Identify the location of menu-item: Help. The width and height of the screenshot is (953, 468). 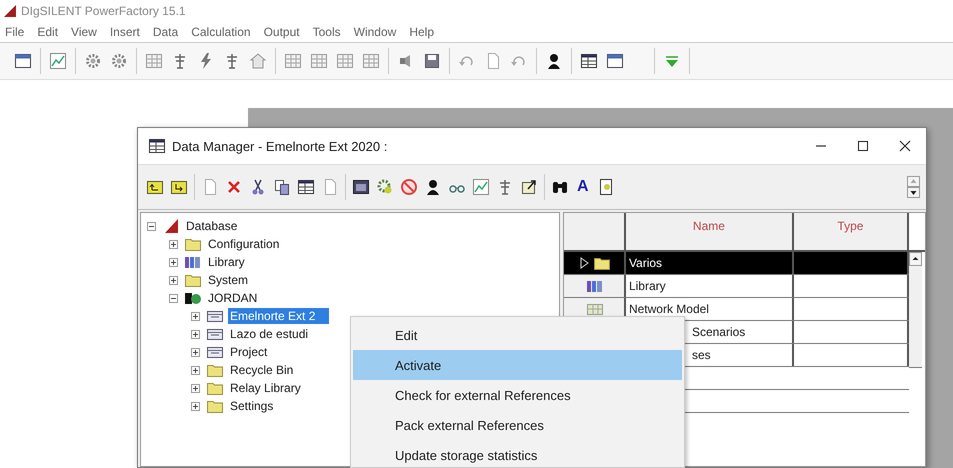
(421, 32).